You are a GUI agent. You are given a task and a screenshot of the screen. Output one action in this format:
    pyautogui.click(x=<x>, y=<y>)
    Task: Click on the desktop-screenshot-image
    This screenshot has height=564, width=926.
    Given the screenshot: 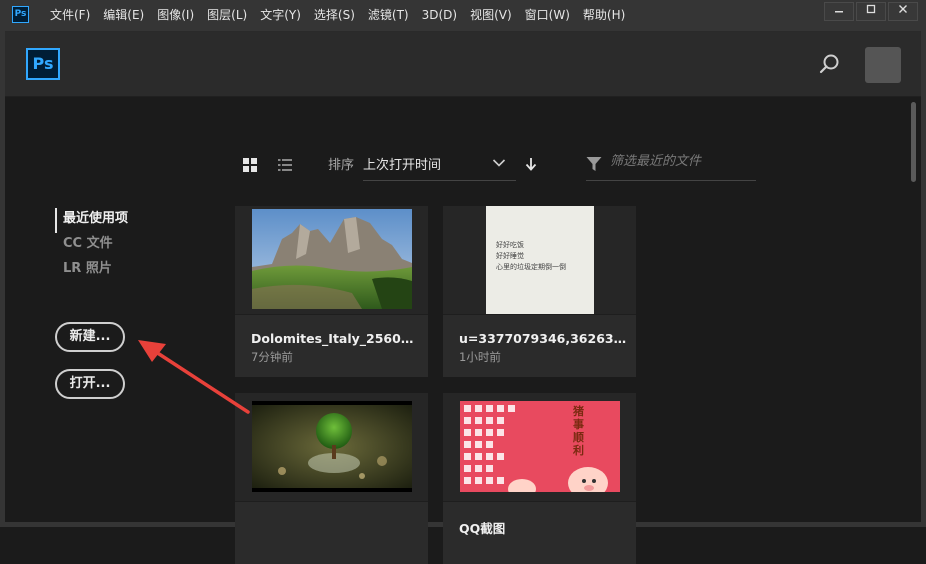 What is the action you would take?
    pyautogui.click(x=540, y=446)
    